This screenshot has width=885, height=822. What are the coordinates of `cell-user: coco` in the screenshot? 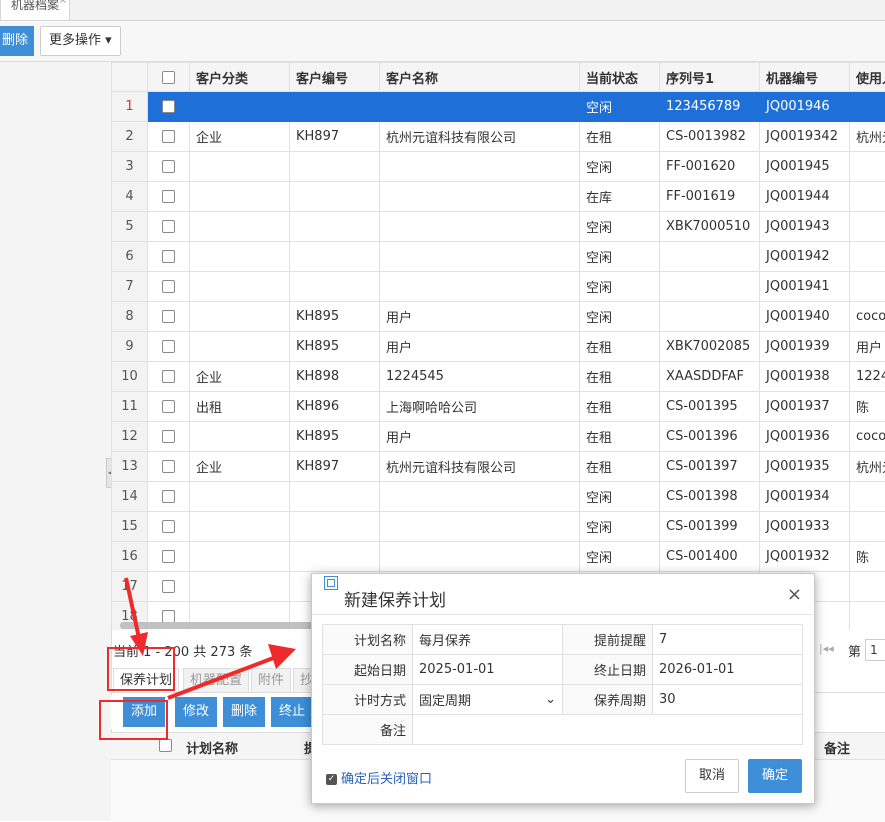 It's located at (867, 437).